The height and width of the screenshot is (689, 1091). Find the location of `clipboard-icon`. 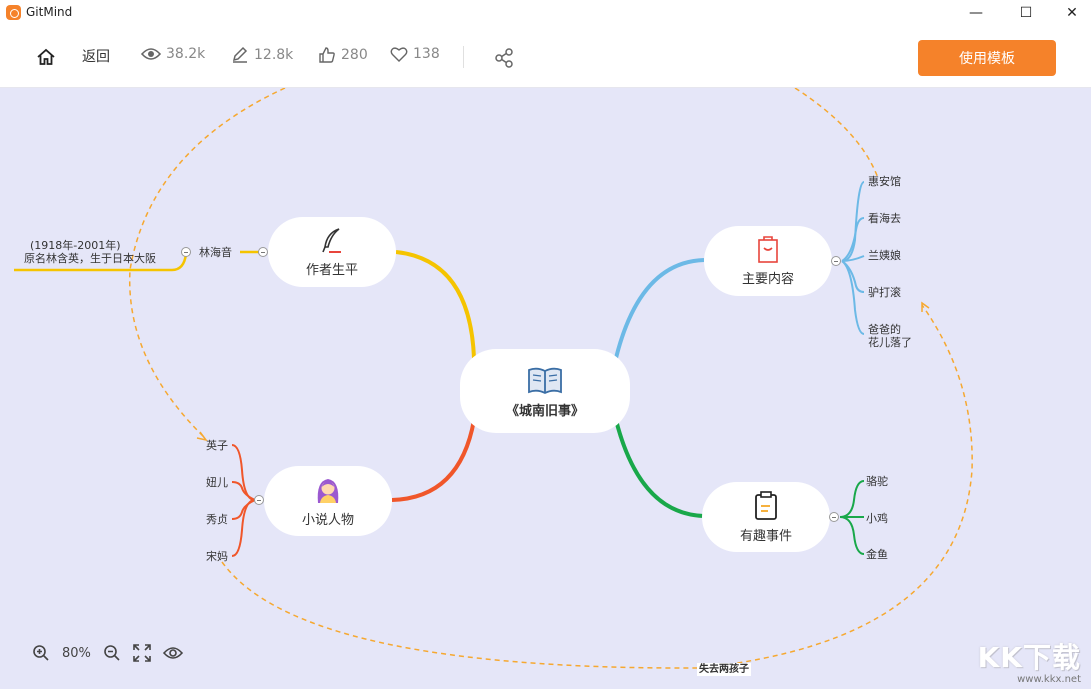

clipboard-icon is located at coordinates (766, 505).